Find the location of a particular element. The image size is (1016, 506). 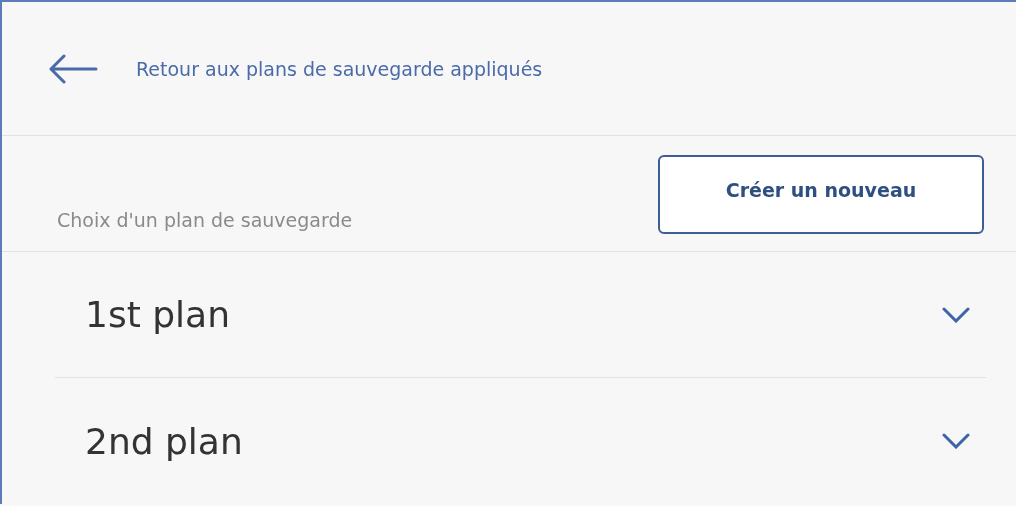

back-arrow-icon is located at coordinates (73, 68).